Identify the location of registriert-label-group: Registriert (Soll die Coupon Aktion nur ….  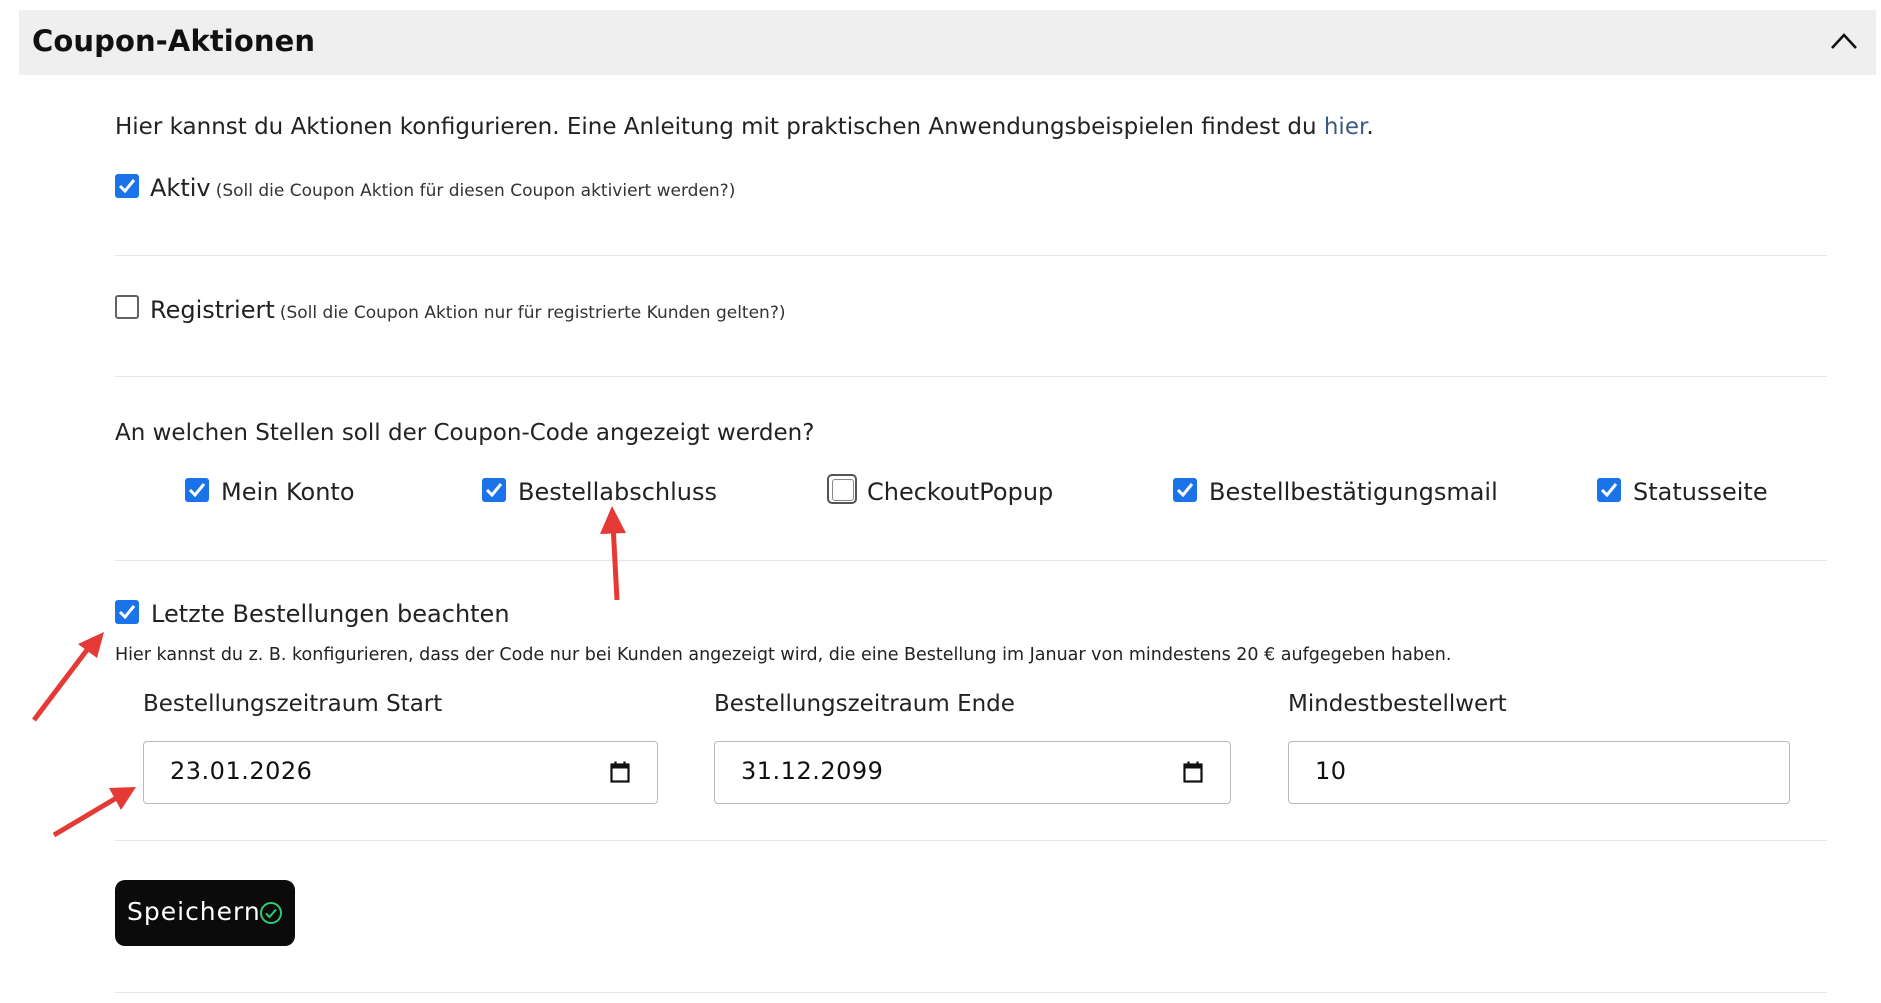
(467, 310).